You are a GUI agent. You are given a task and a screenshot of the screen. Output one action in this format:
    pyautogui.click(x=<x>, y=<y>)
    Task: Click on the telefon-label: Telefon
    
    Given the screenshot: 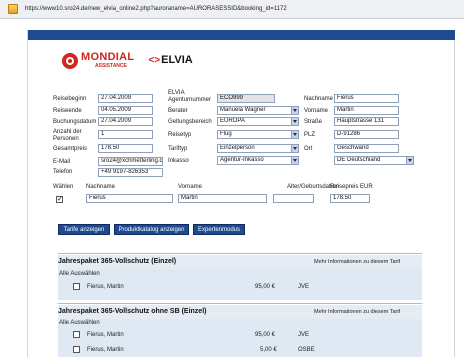 What is the action you would take?
    pyautogui.click(x=63, y=172)
    